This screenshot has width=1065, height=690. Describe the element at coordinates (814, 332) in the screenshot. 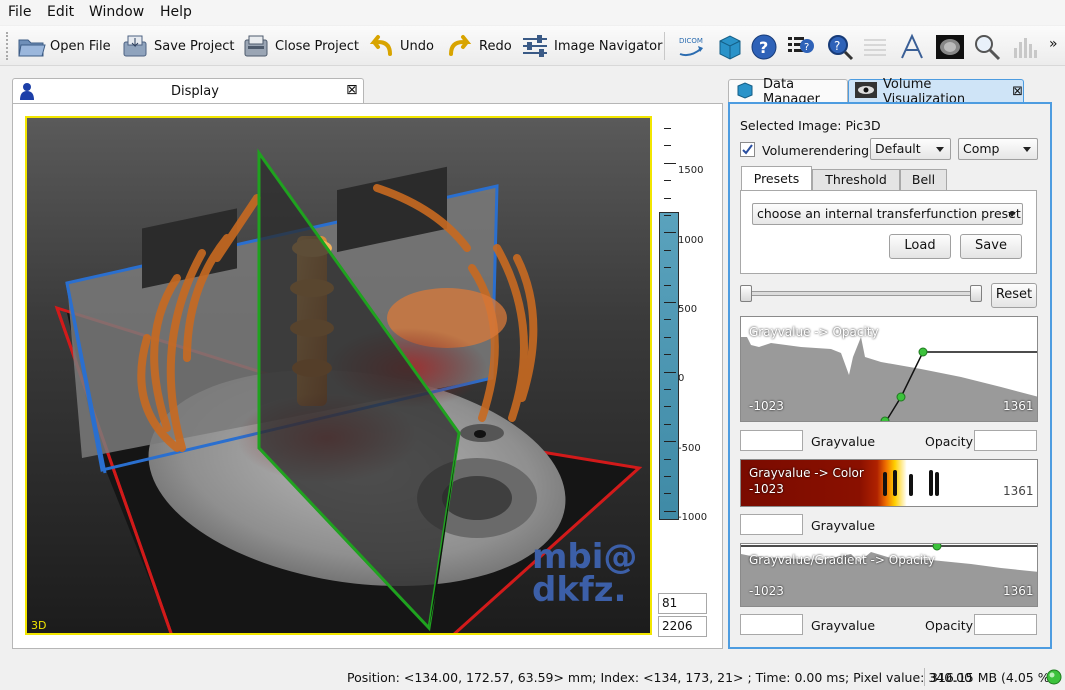

I see `graph-title: Grayvalue -> Opacity` at that location.